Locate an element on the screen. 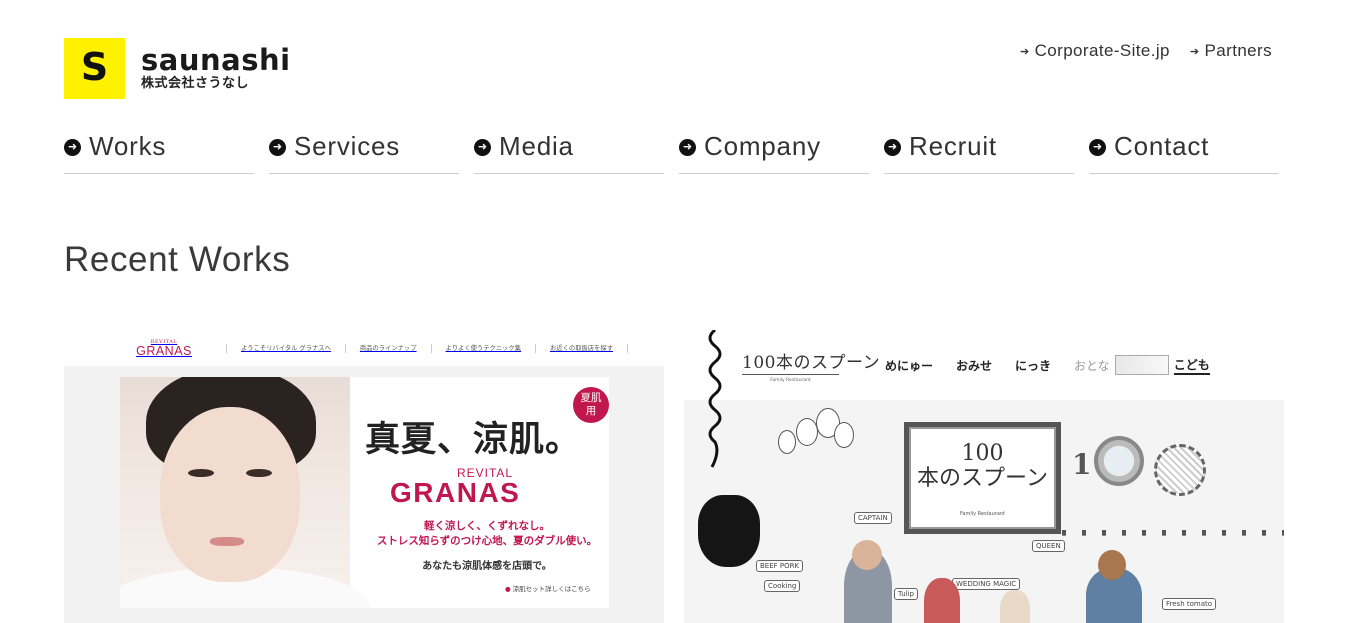 This screenshot has width=1347, height=623. hero-link: 涼肌セット詳しくはこちら is located at coordinates (548, 588).